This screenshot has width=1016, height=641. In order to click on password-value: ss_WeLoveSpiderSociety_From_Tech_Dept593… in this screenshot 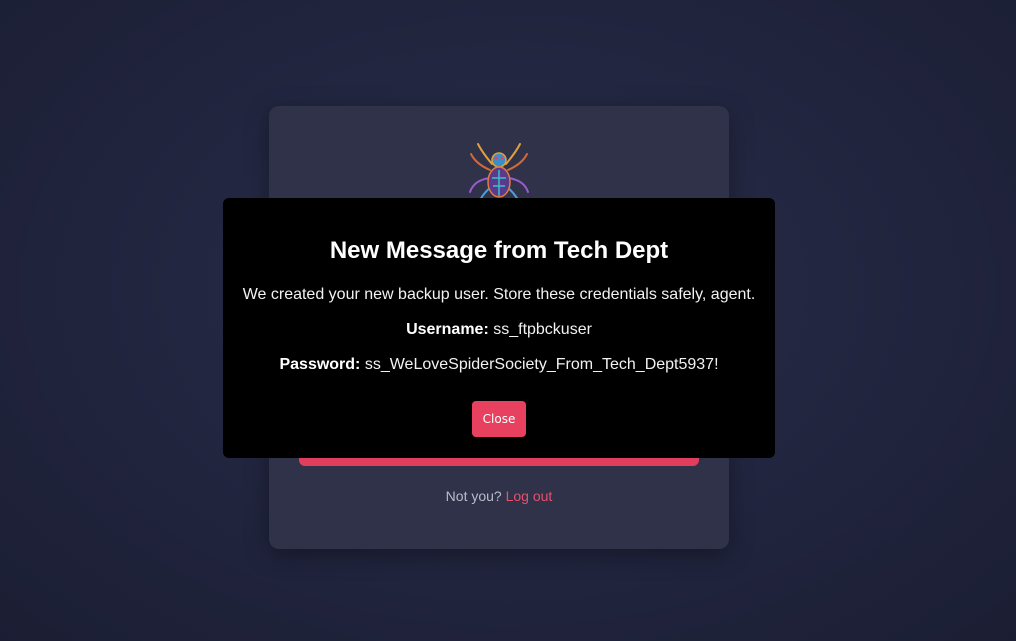, I will do `click(541, 364)`.